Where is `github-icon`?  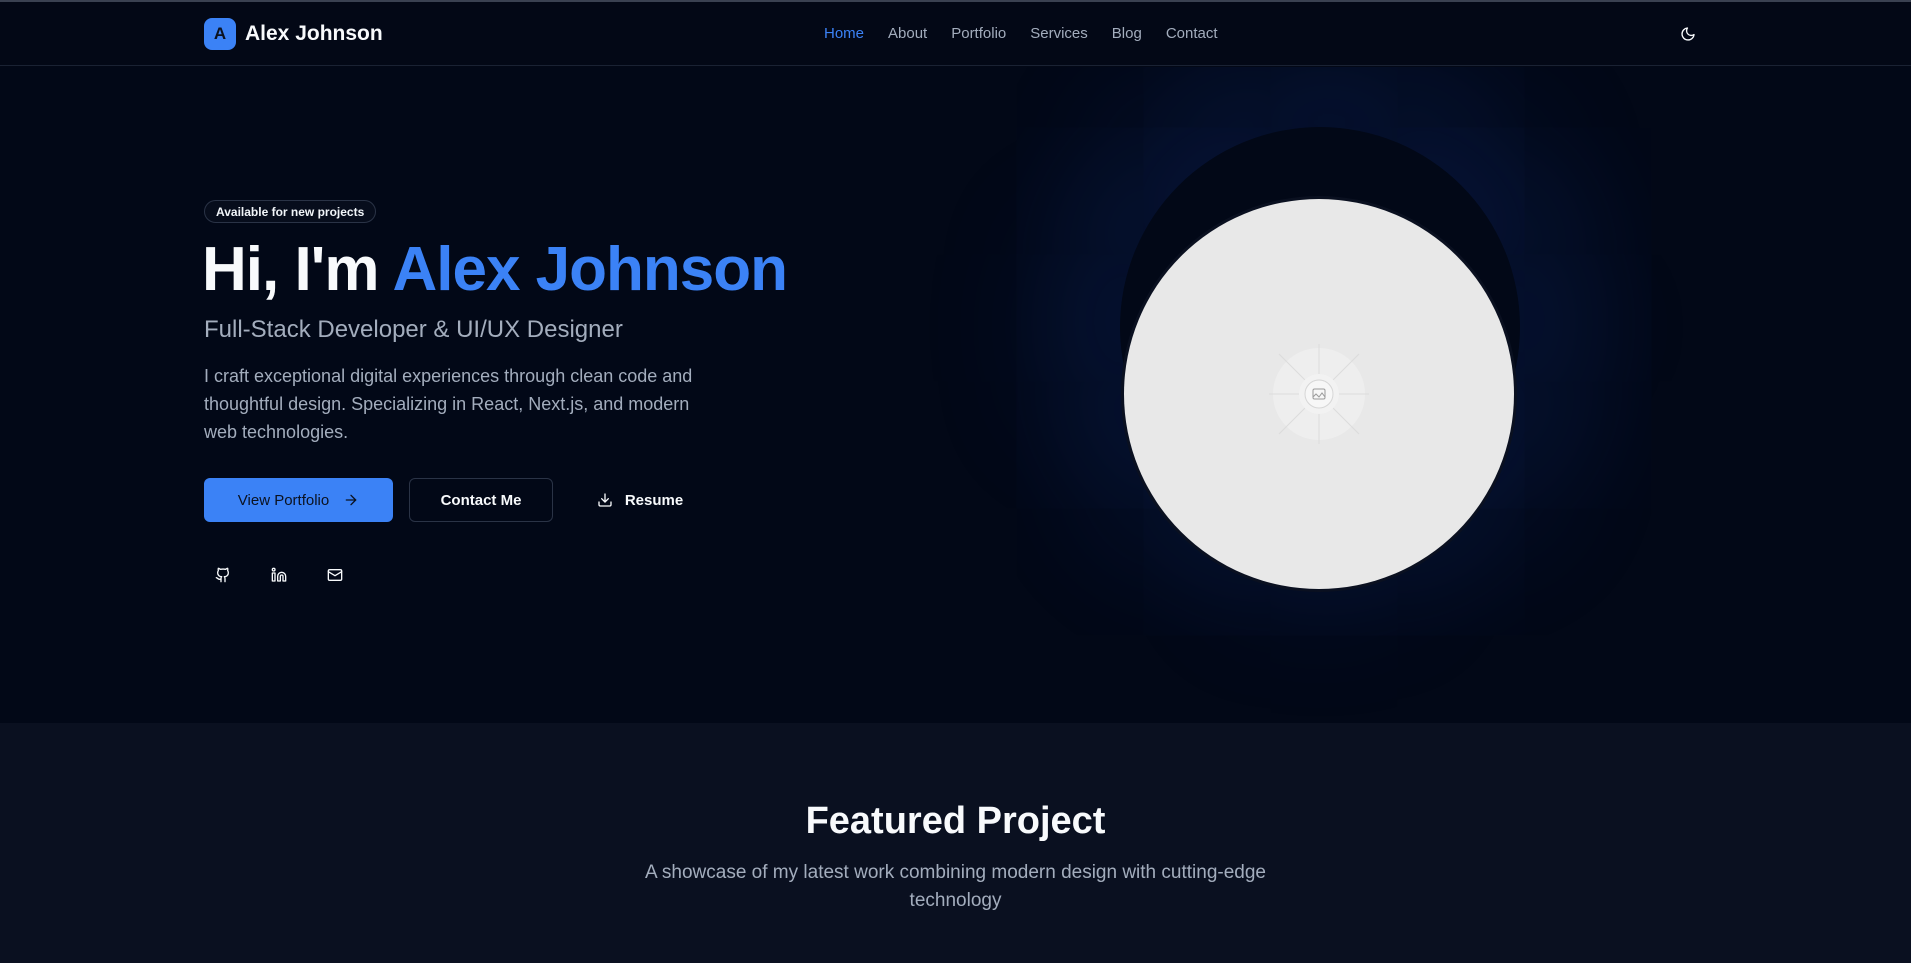
github-icon is located at coordinates (222, 575).